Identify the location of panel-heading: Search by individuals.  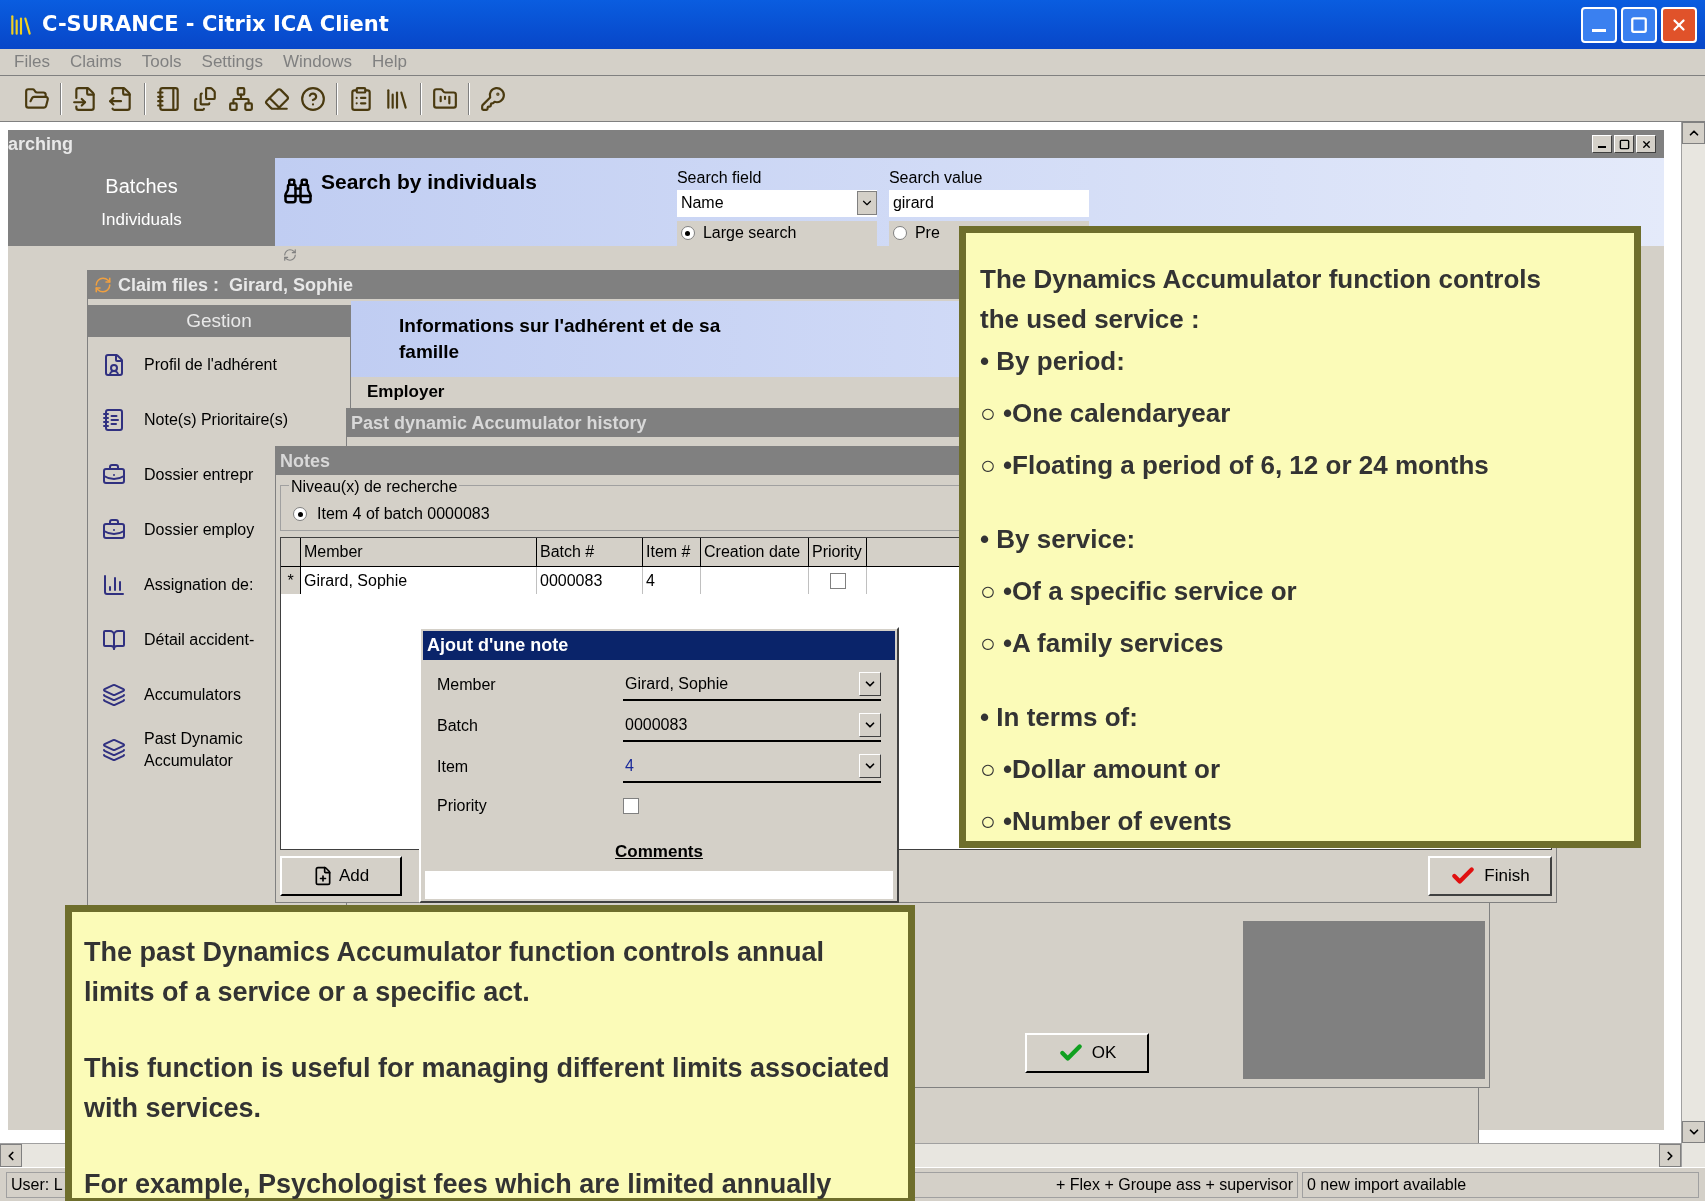
(429, 182).